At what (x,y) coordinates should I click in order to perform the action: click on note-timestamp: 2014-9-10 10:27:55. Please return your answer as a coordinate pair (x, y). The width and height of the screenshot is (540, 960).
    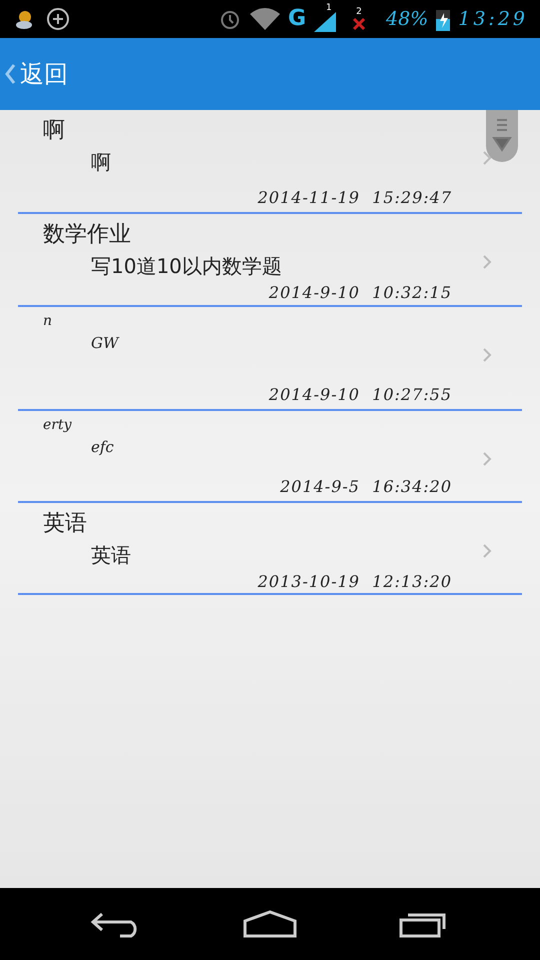
    Looking at the image, I should click on (360, 395).